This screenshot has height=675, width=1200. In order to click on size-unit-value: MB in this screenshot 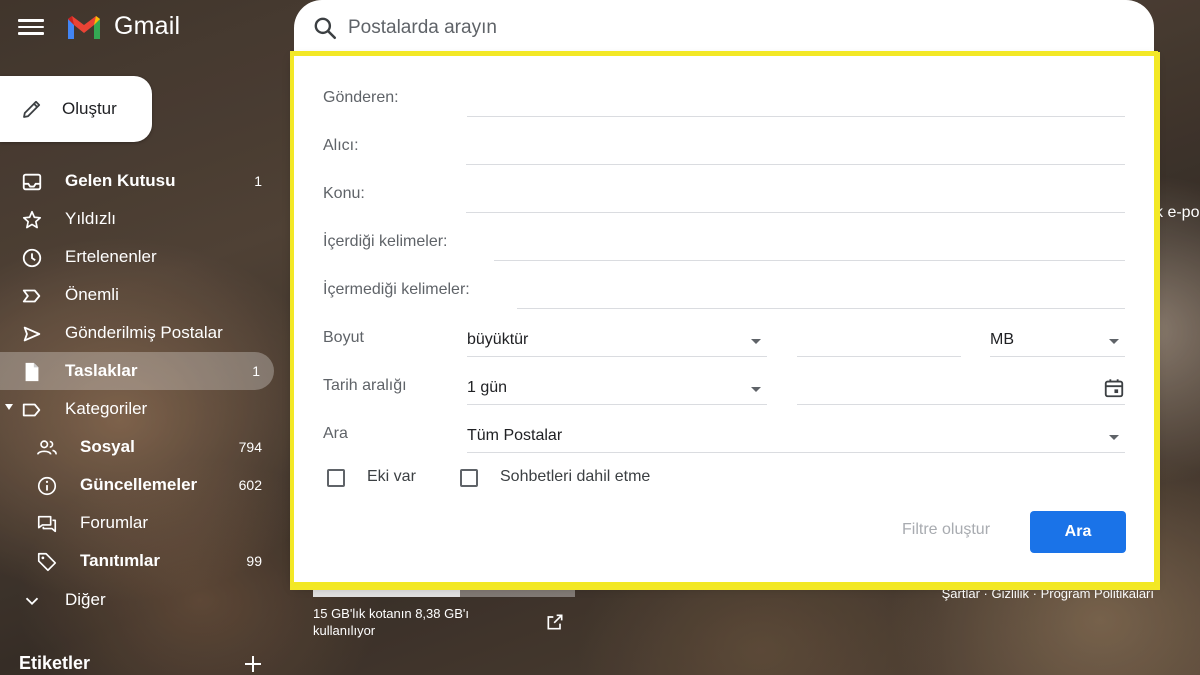, I will do `click(1002, 339)`.